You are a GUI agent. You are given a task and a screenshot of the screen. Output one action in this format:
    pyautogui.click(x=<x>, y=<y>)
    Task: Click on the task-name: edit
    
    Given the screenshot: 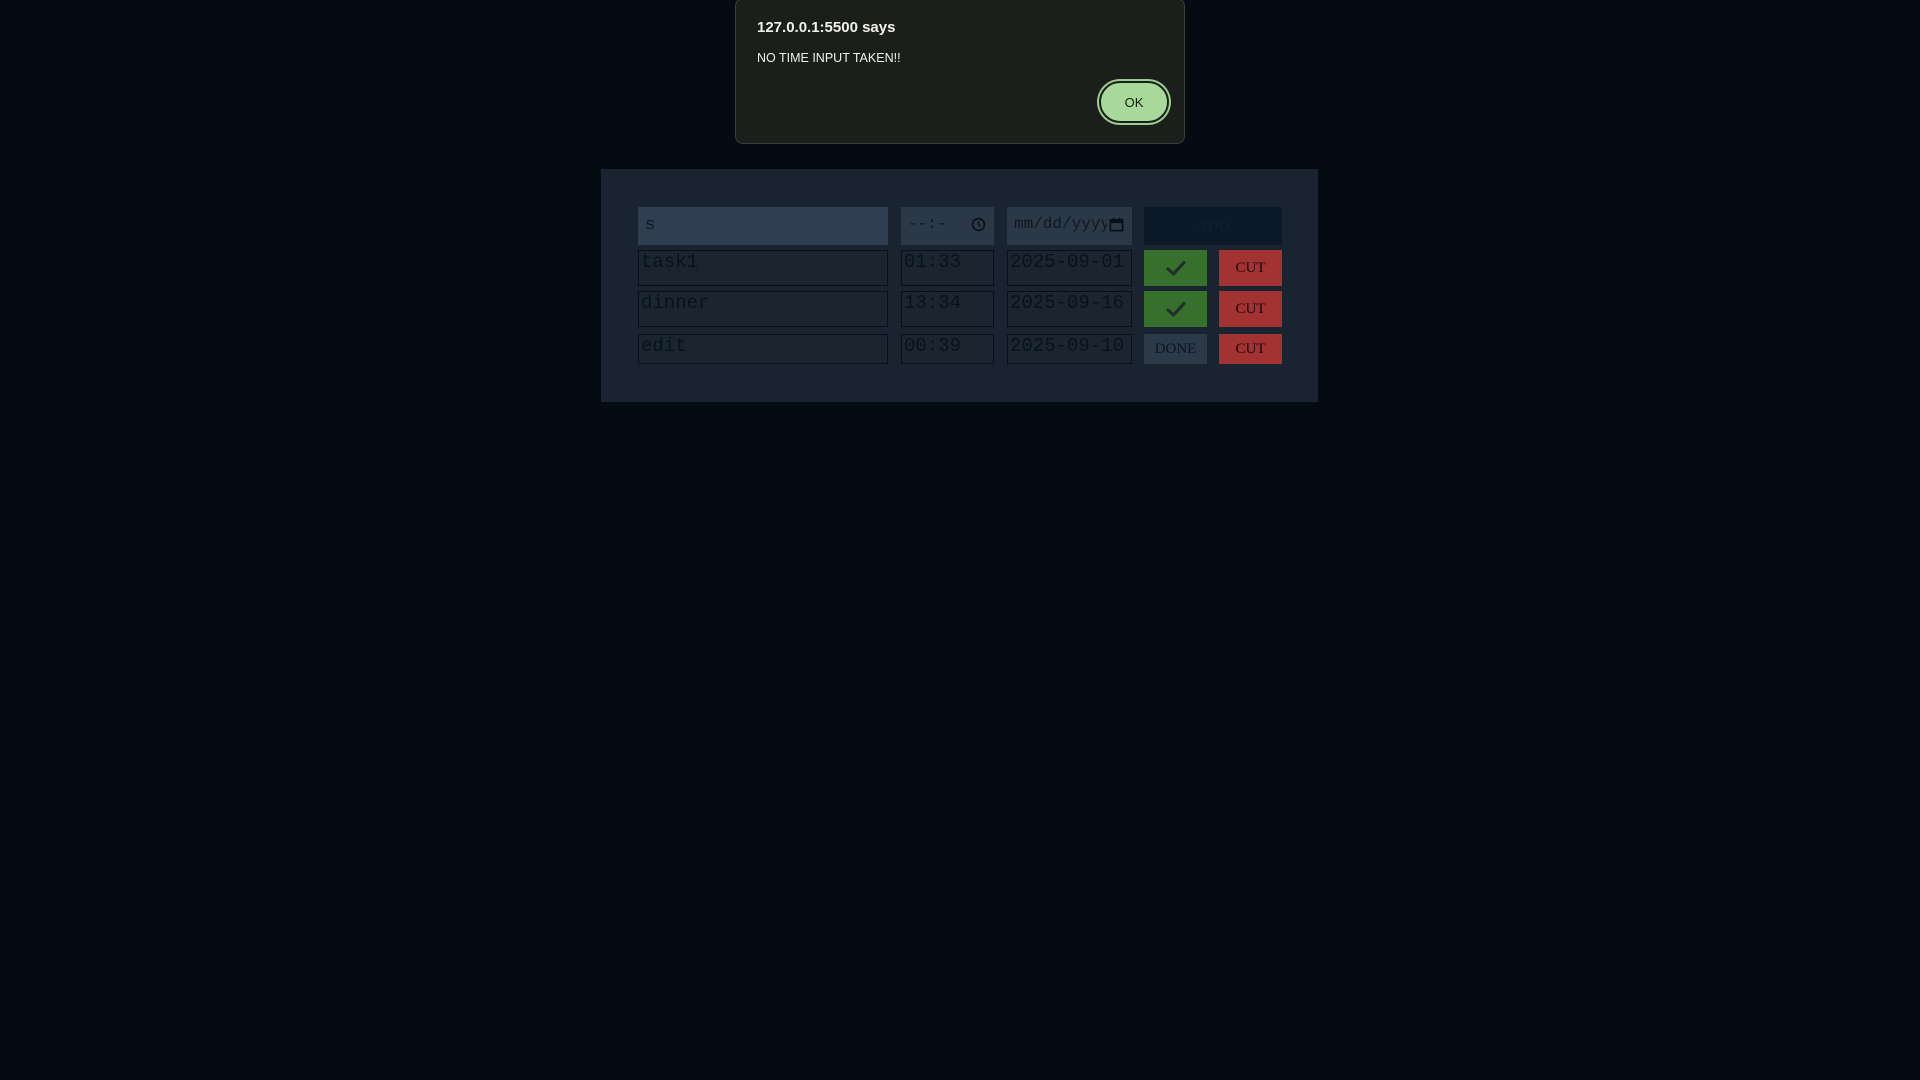 What is the action you would take?
    pyautogui.click(x=763, y=349)
    